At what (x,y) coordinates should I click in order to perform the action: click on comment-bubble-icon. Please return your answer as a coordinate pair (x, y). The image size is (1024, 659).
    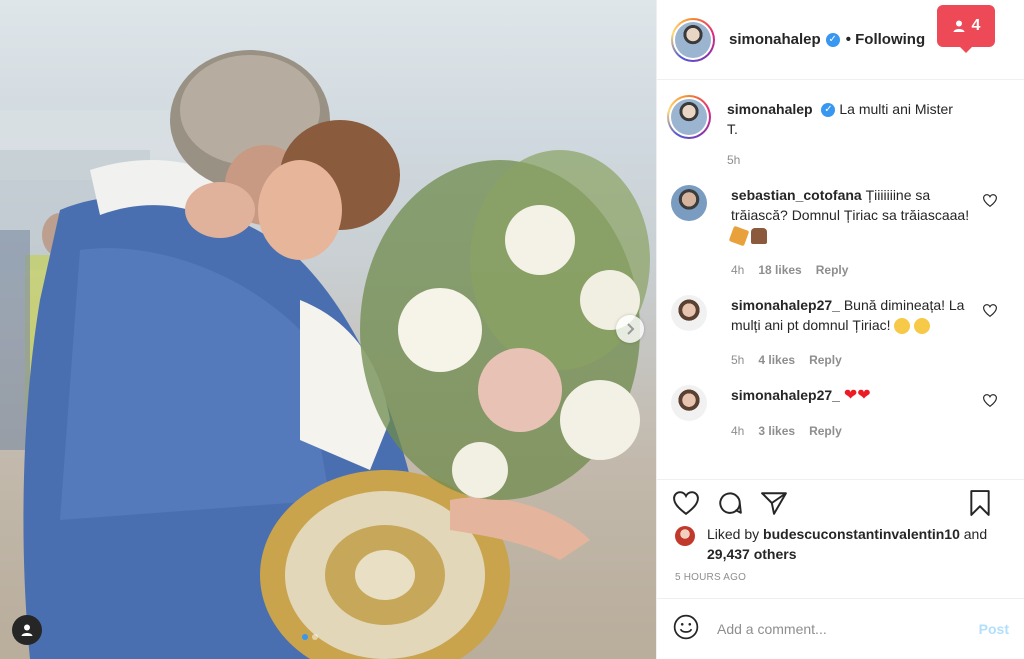
    Looking at the image, I should click on (730, 502).